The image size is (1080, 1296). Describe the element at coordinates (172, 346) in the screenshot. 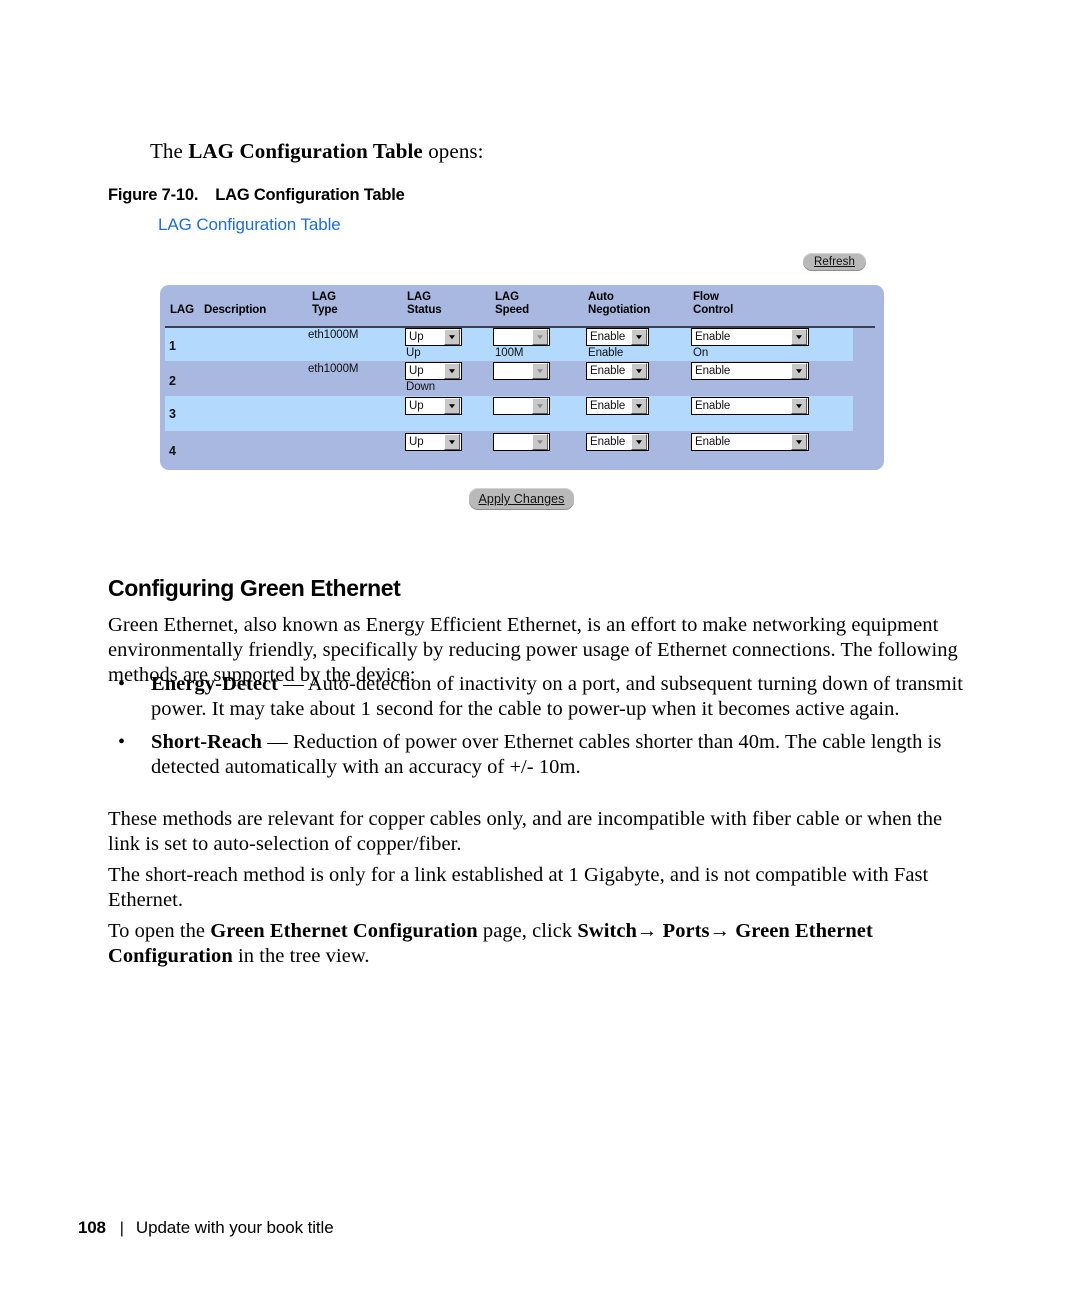

I see `cell-lag-index: 1` at that location.